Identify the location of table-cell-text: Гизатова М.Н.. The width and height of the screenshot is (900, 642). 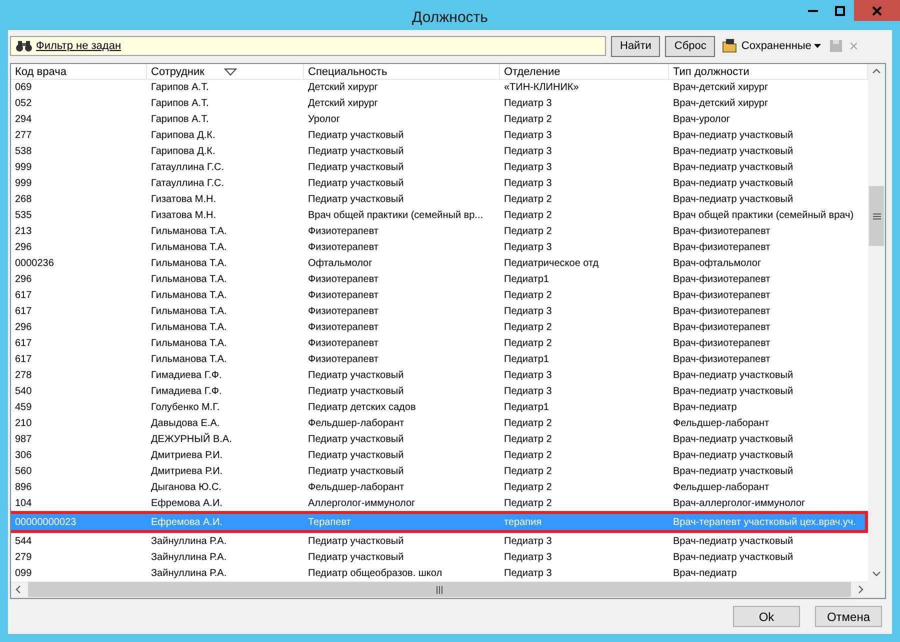
(184, 215).